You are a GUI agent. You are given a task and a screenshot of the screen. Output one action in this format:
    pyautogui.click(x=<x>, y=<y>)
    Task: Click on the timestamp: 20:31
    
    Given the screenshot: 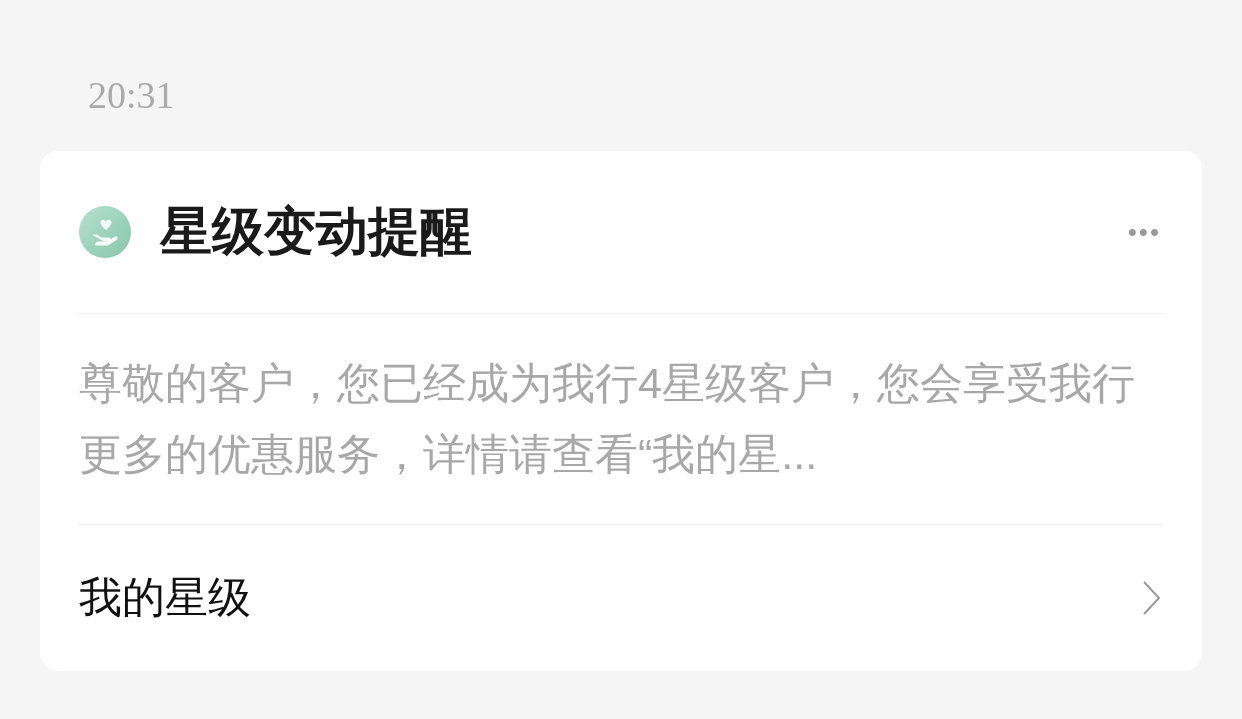 What is the action you would take?
    pyautogui.click(x=132, y=95)
    